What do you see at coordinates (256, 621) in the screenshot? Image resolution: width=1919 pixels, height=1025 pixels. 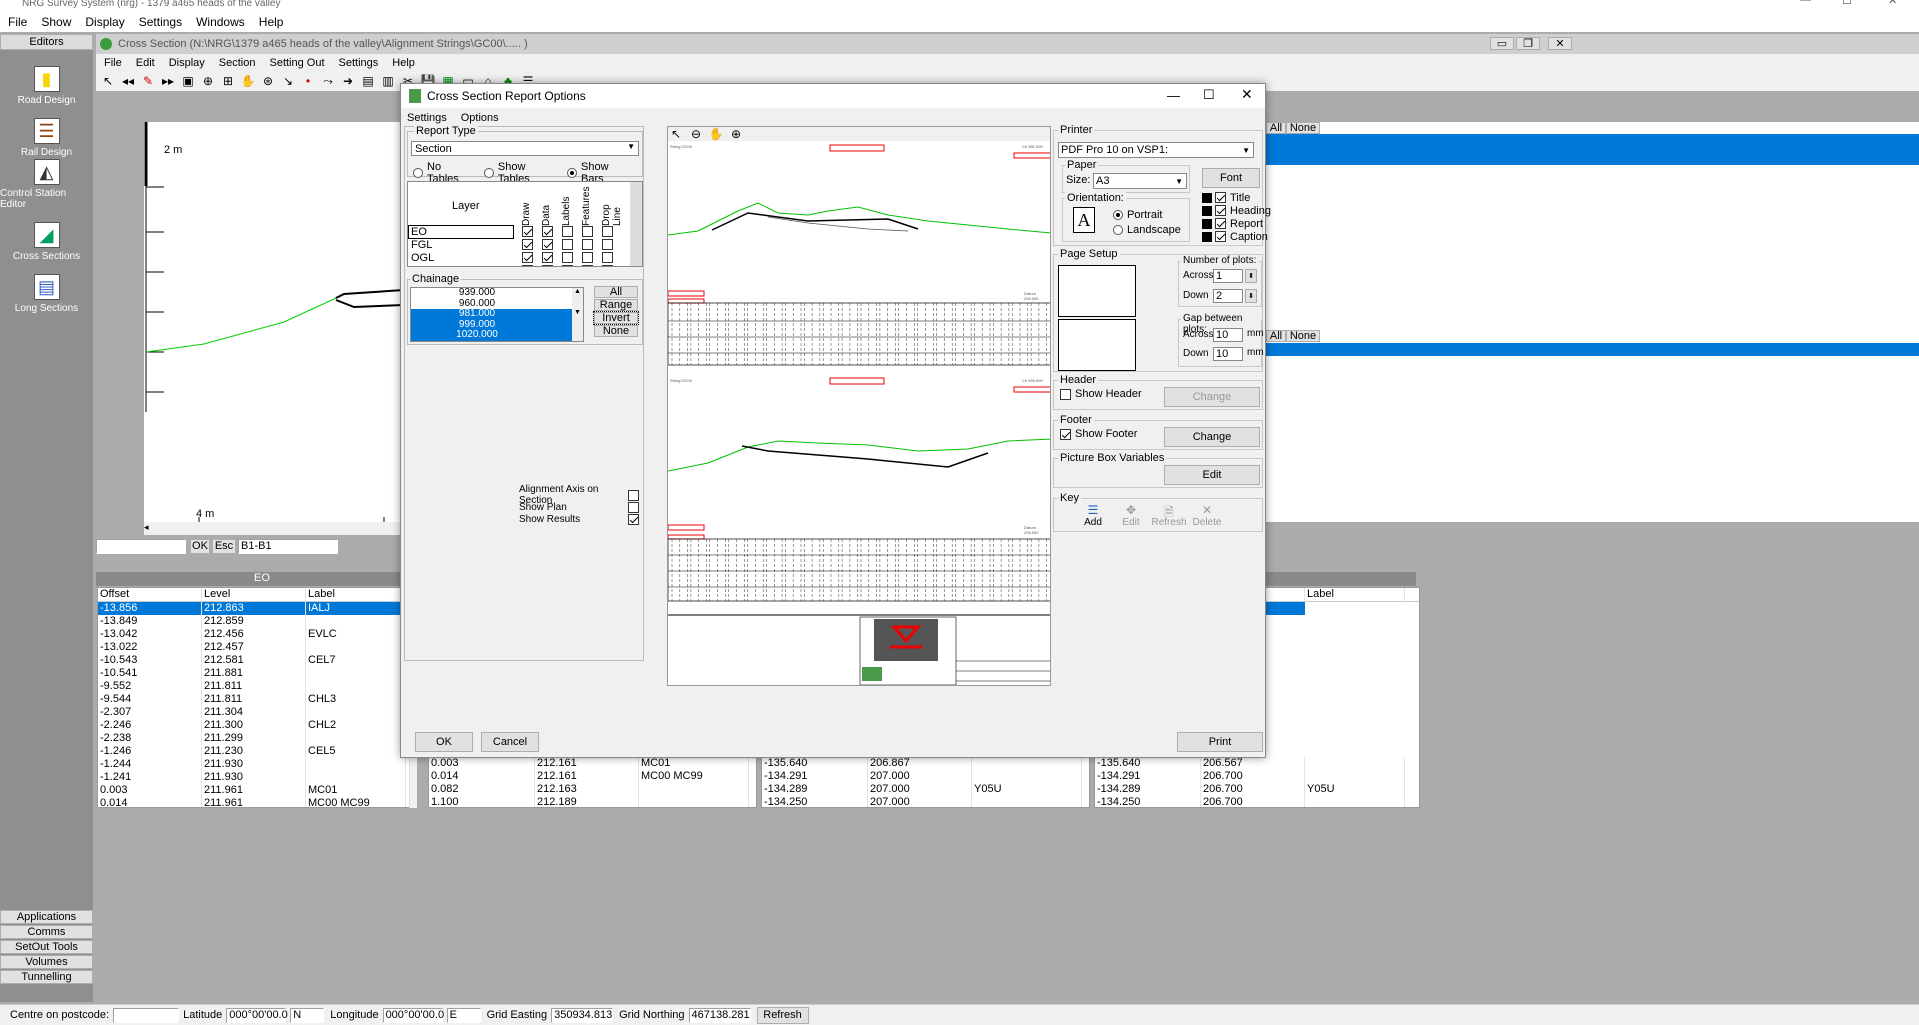 I see `table-row: -13.849 212.859` at bounding box center [256, 621].